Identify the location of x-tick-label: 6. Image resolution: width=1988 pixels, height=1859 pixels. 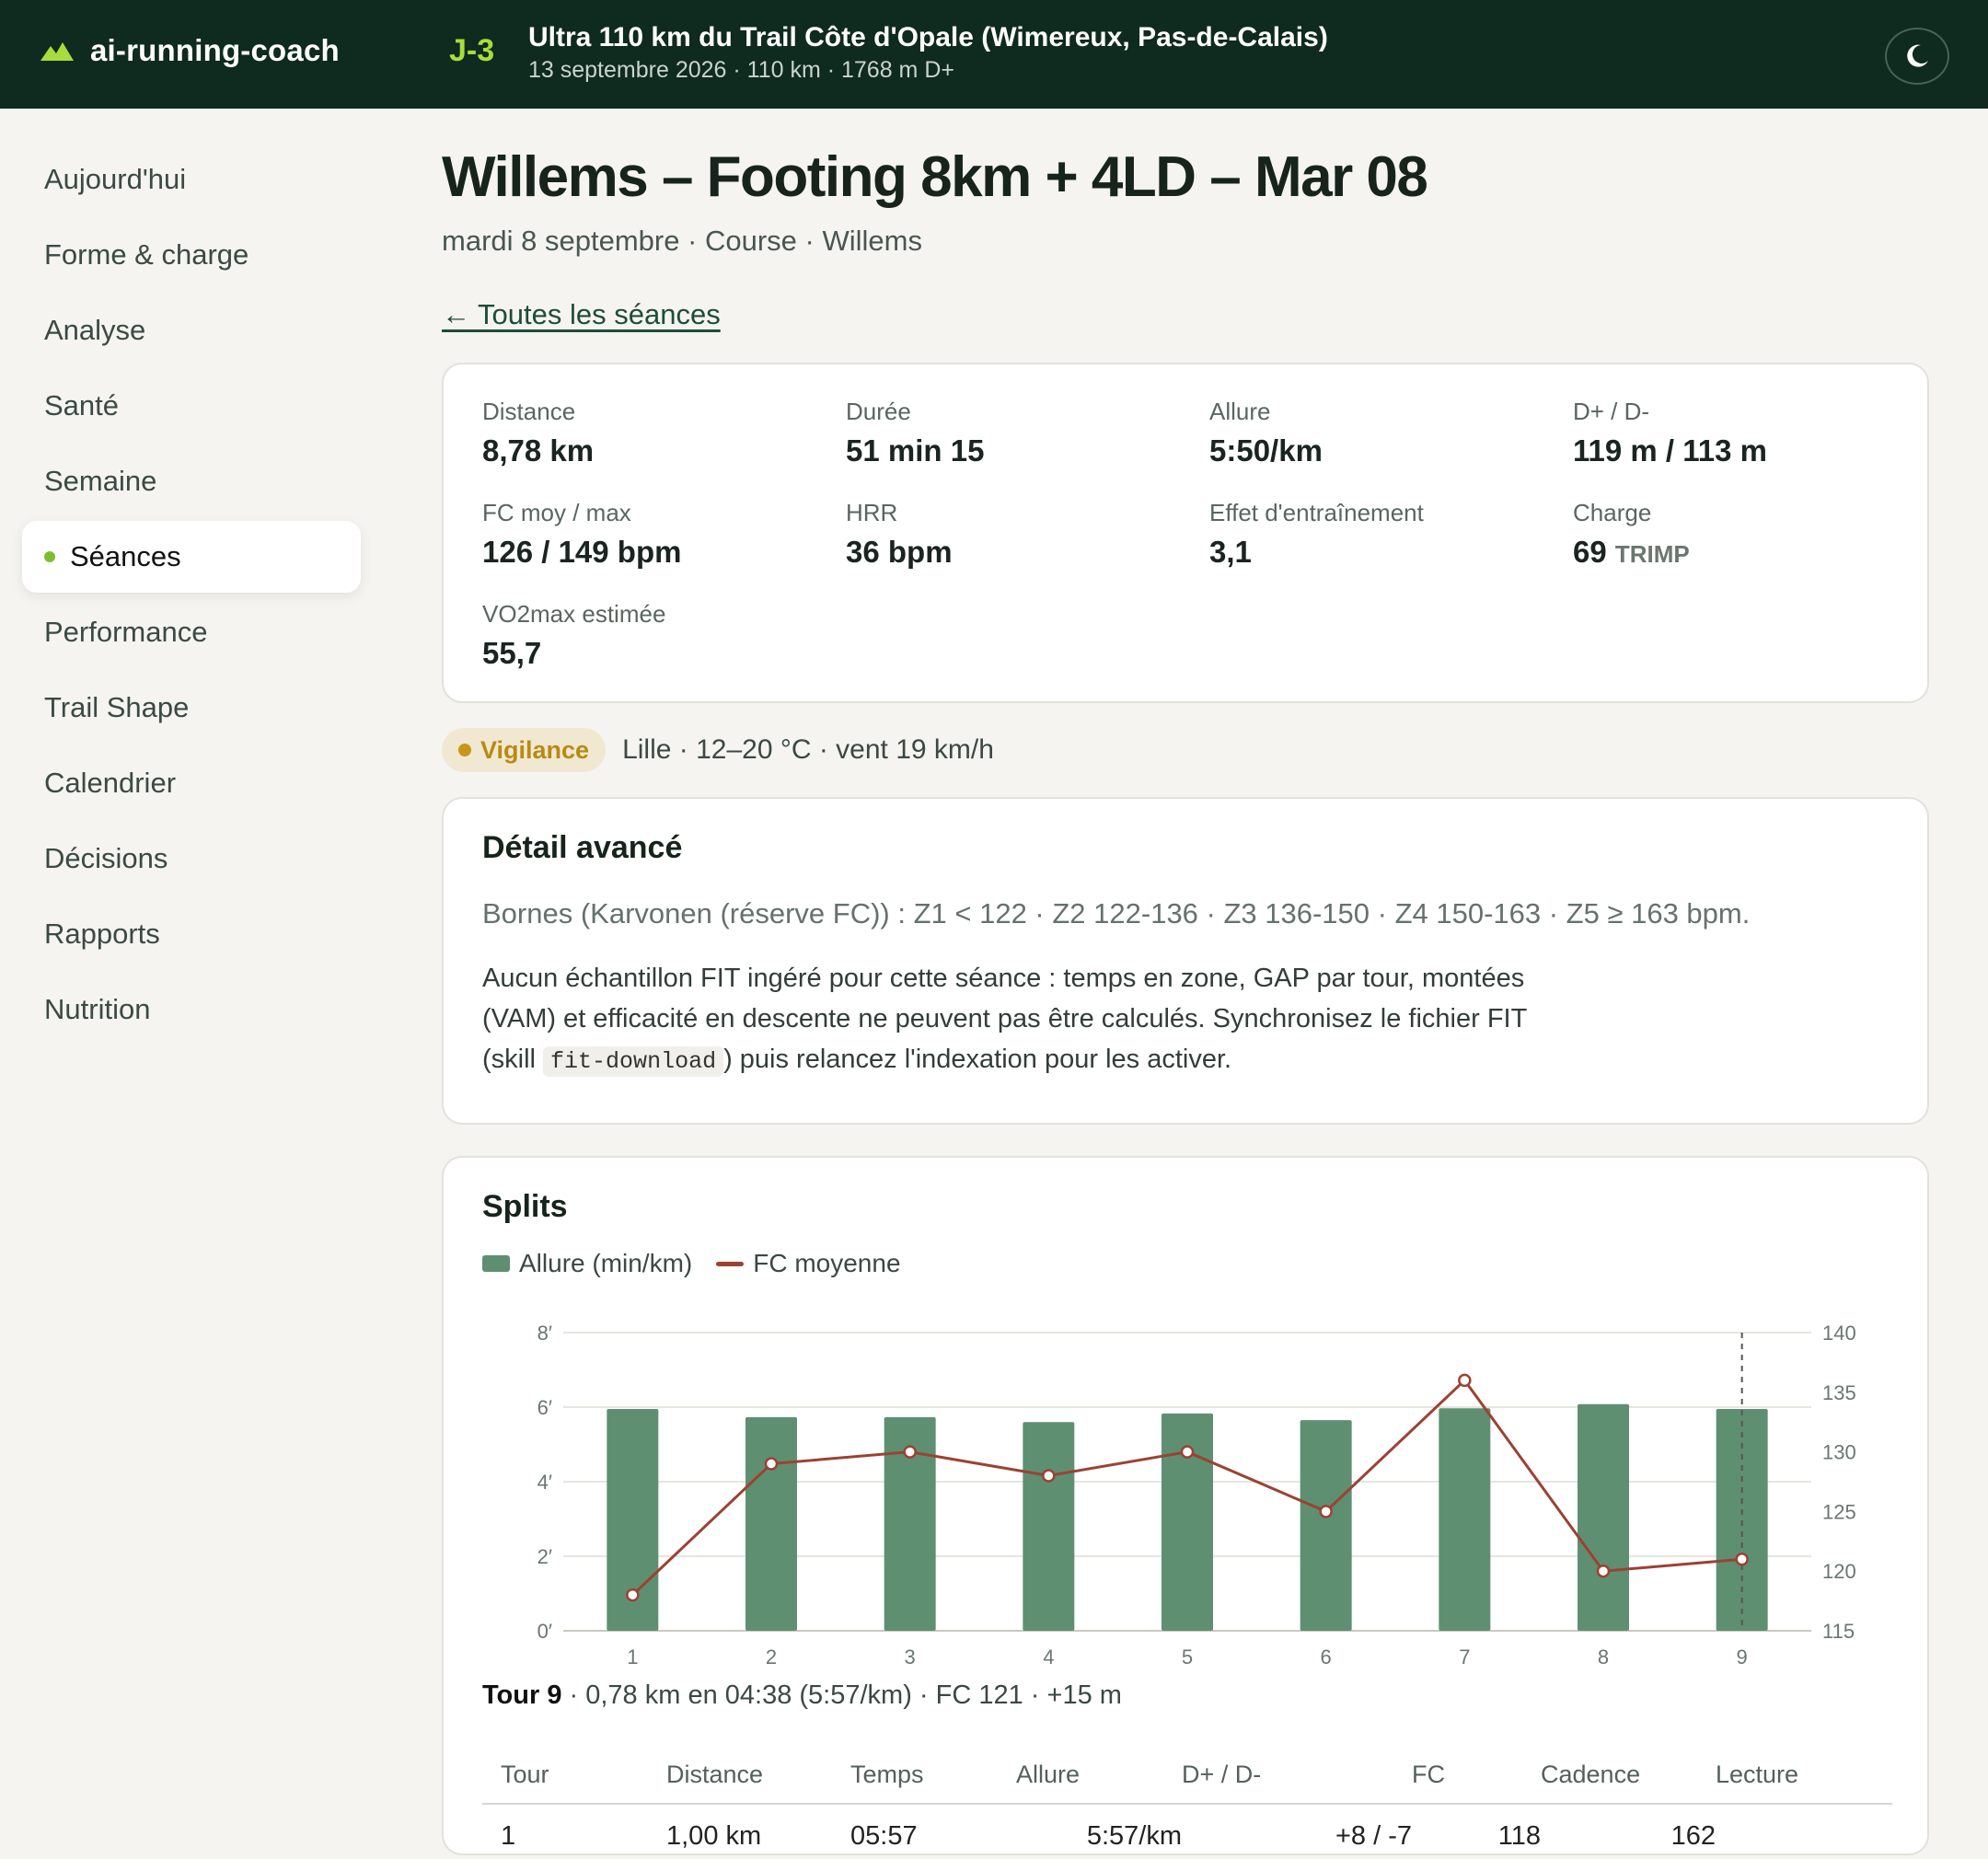
(1326, 1657).